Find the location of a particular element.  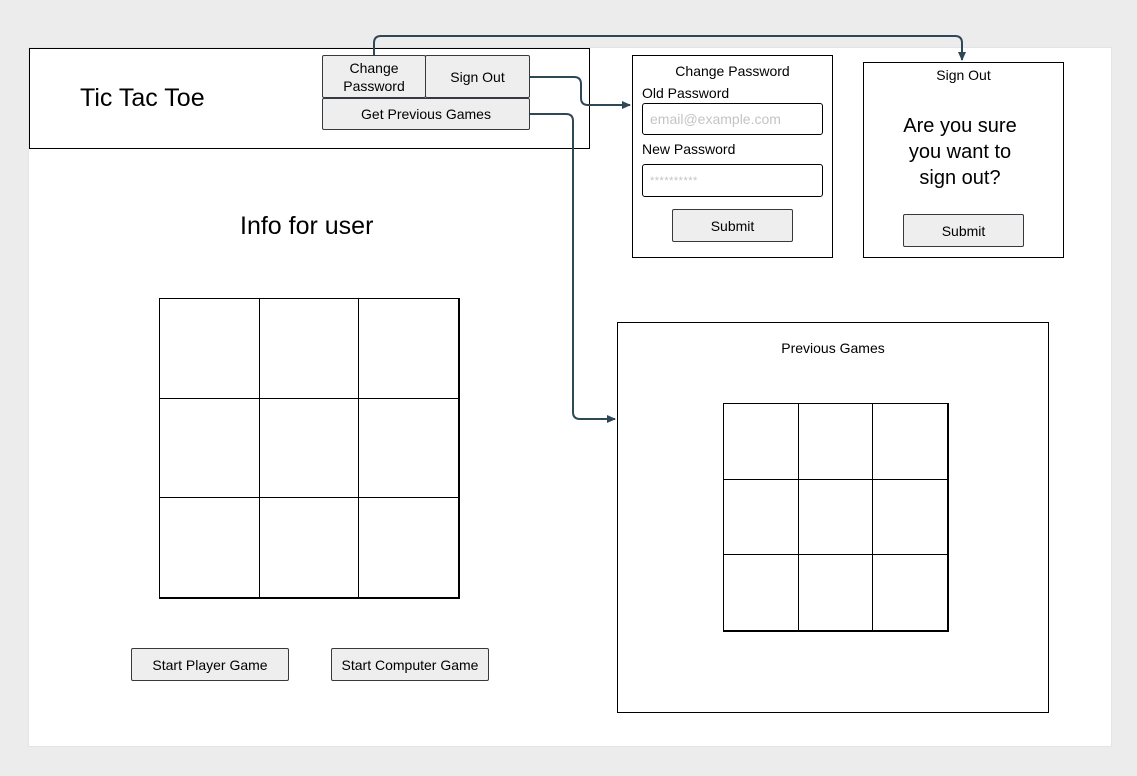

arrow-change-password-to-sign-out-panel is located at coordinates (669, 48).